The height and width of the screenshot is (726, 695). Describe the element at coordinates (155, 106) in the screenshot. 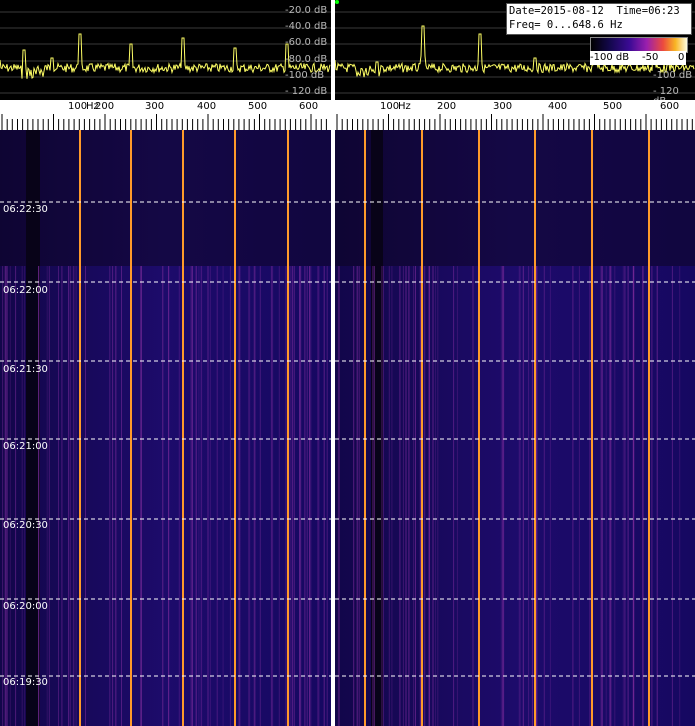

I see `left-tick-300: 300` at that location.